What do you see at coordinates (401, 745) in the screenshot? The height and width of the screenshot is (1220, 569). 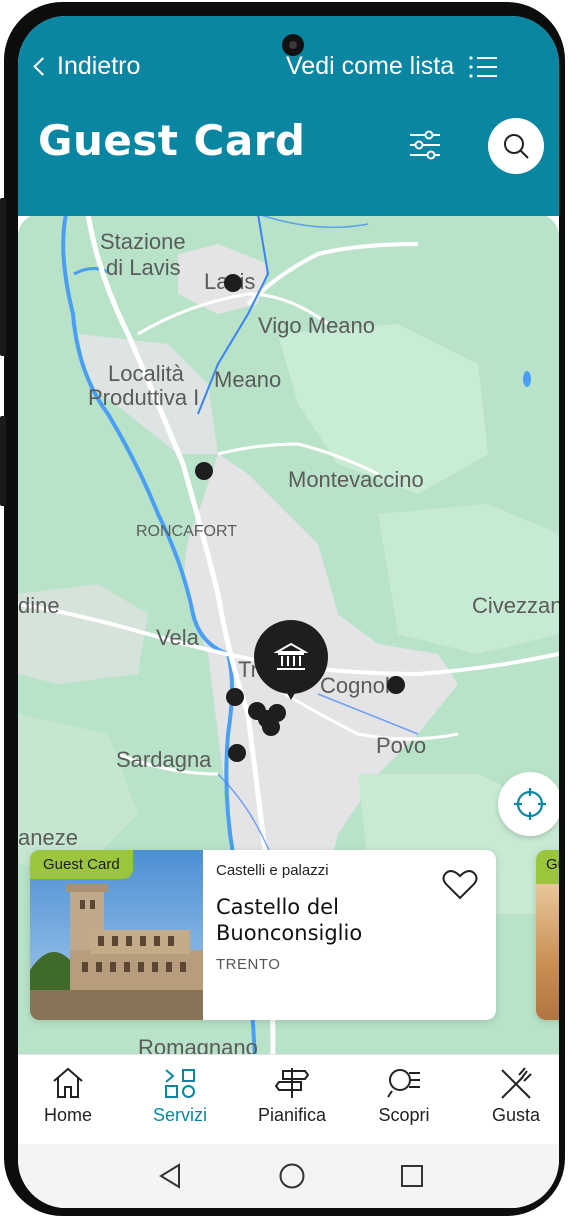 I see `map-label: Povo` at bounding box center [401, 745].